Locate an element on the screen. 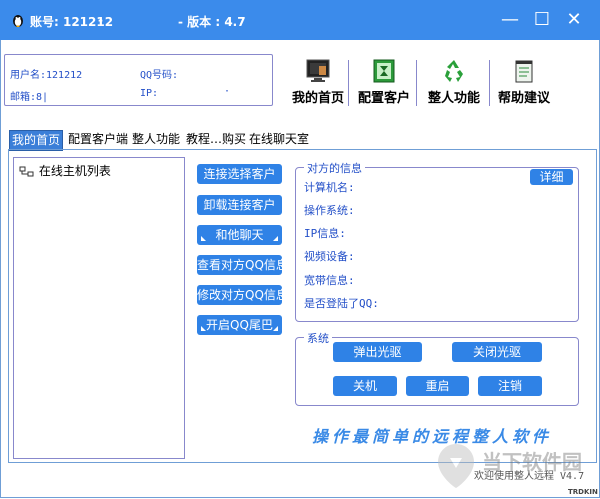 The image size is (600, 499). connect-client-button: 连接选择客户 is located at coordinates (239, 174).